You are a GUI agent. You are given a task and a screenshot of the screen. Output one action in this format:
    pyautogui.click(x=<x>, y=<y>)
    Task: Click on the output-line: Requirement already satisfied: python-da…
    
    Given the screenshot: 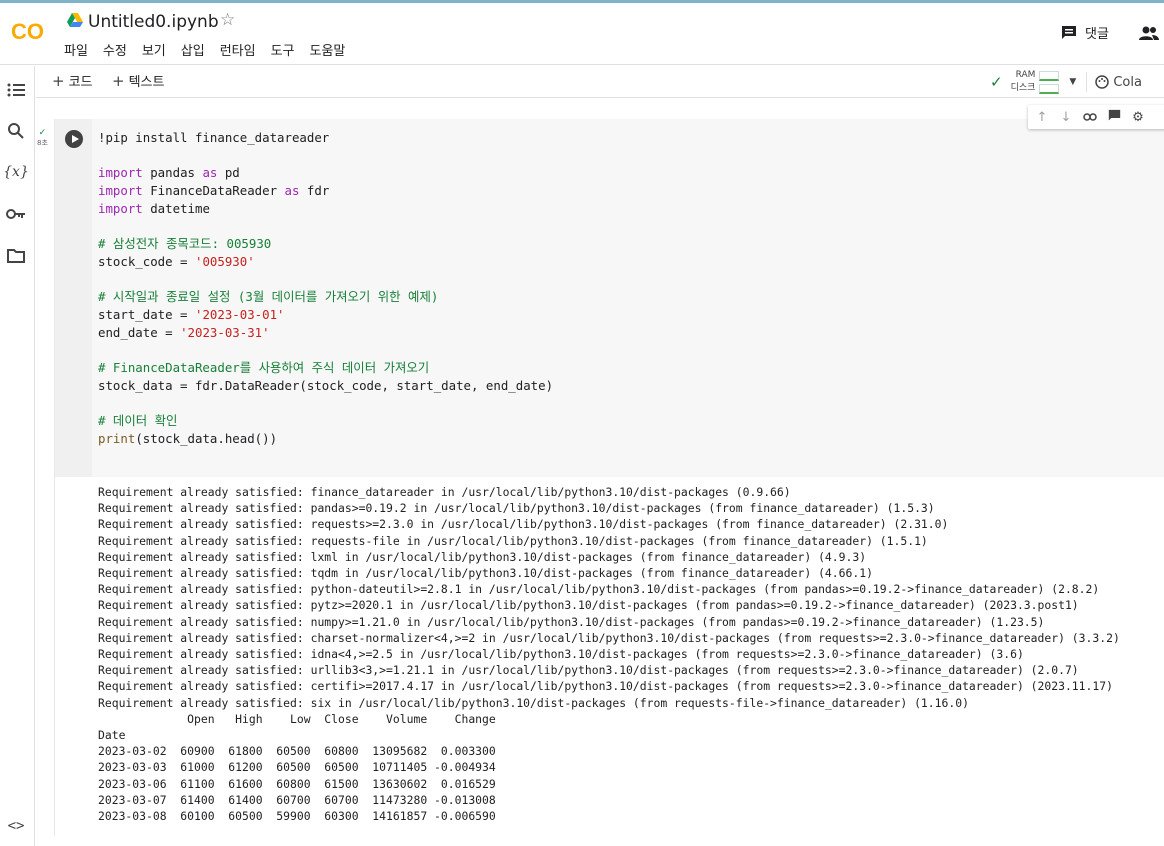 What is the action you would take?
    pyautogui.click(x=599, y=589)
    